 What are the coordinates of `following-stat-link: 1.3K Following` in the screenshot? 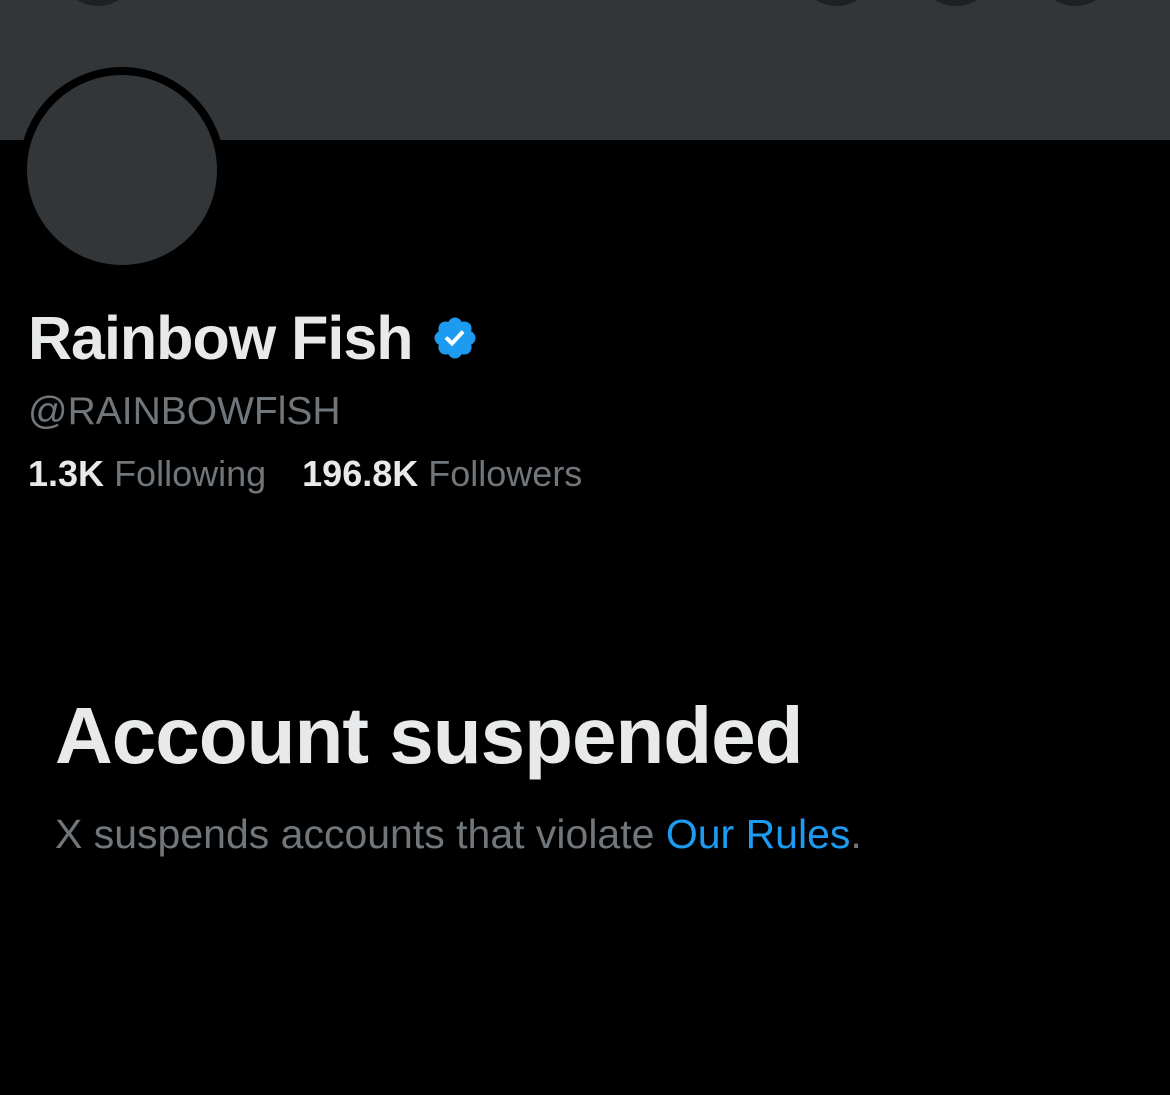 It's located at (147, 474).